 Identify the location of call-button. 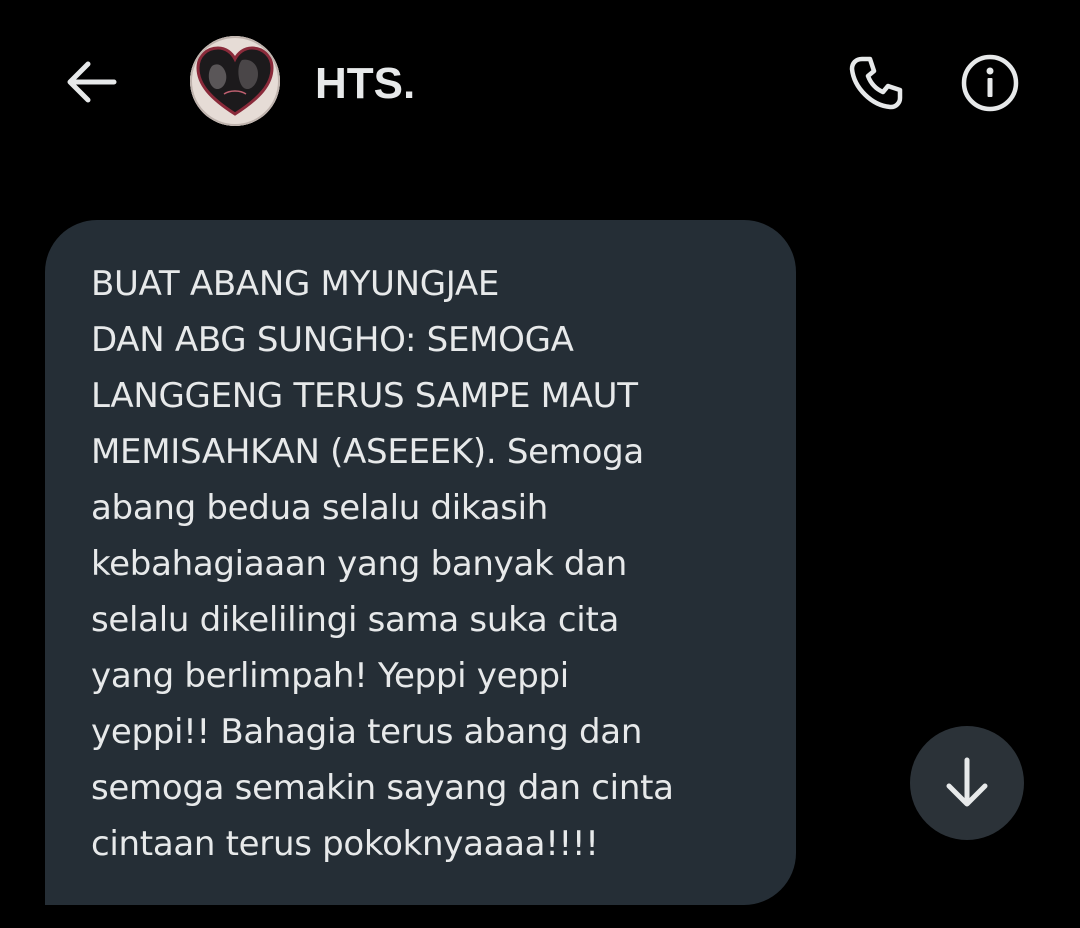
(876, 83).